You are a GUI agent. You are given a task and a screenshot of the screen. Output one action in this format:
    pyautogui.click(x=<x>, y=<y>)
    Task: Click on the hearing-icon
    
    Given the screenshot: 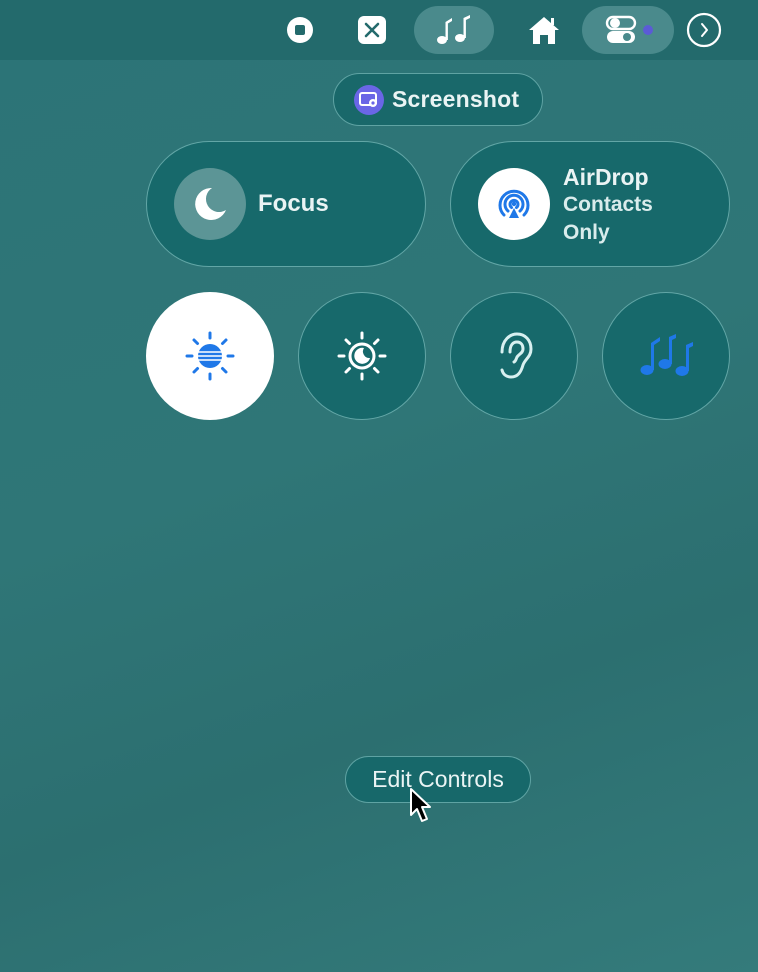 What is the action you would take?
    pyautogui.click(x=516, y=355)
    